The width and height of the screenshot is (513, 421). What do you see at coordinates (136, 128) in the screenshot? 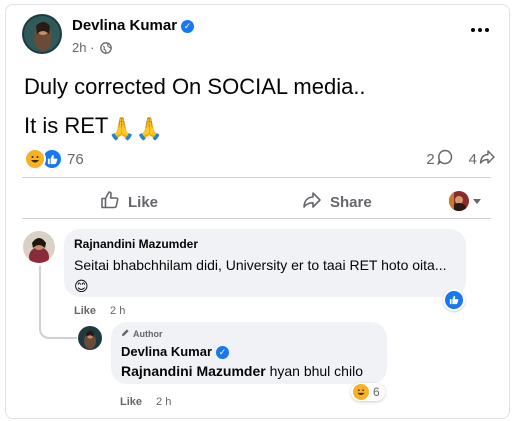
I see `pray-emoji: 🙏🙏` at bounding box center [136, 128].